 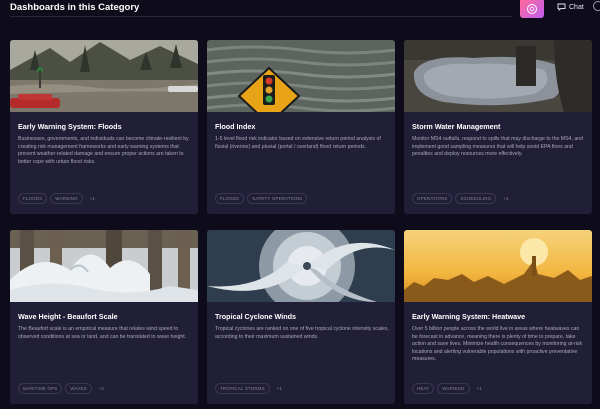 What do you see at coordinates (301, 76) in the screenshot?
I see `card-image-flood-sign` at bounding box center [301, 76].